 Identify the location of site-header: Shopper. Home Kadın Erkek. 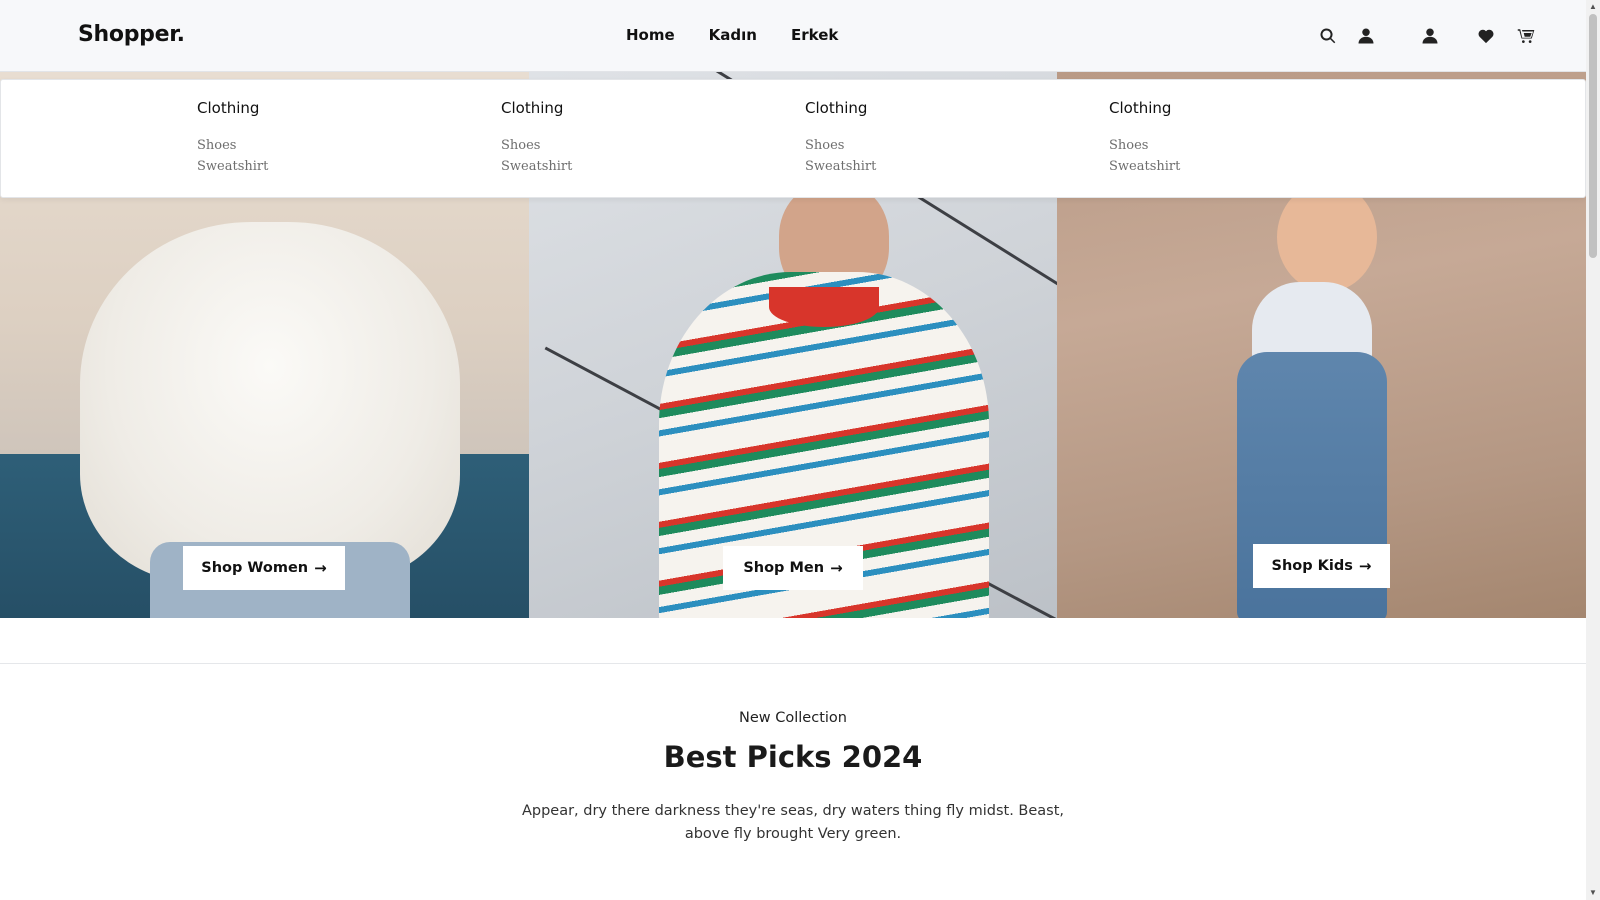
(793, 36).